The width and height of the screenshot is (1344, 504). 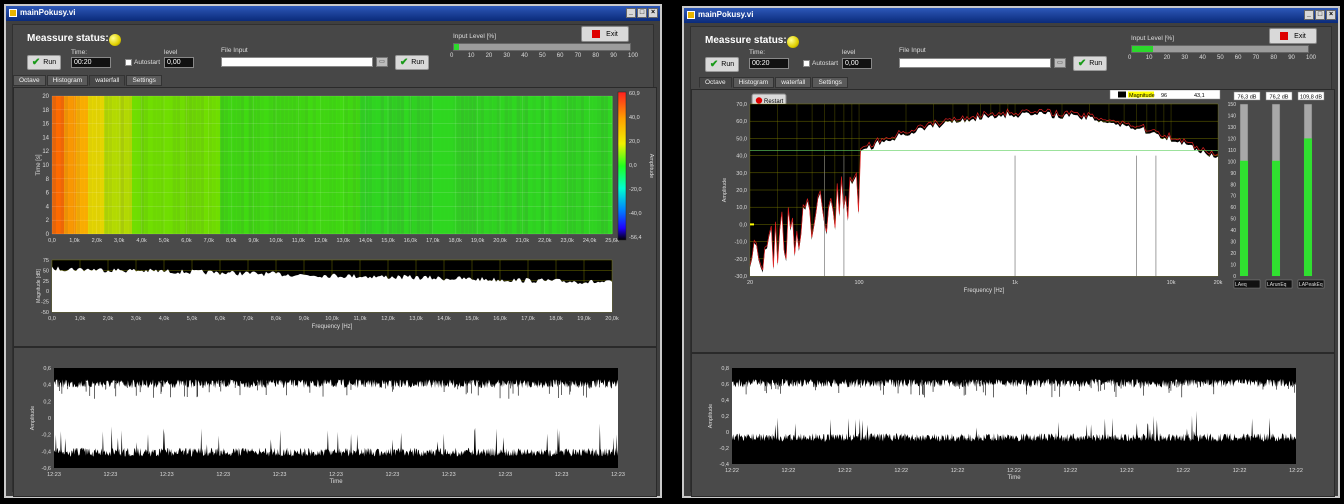 What do you see at coordinates (108, 319) in the screenshot?
I see `spectrum-x-tick: 2,0k` at bounding box center [108, 319].